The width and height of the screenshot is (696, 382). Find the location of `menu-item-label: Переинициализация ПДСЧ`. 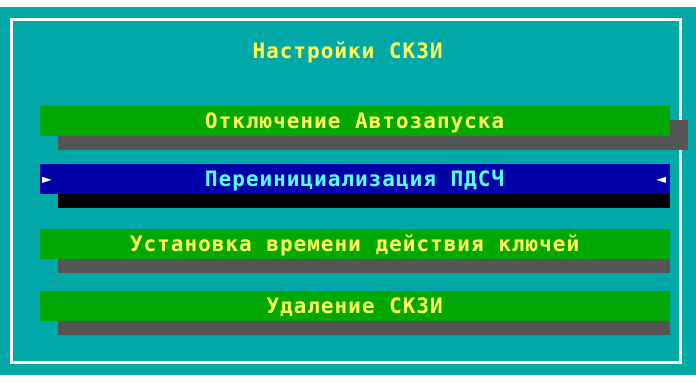

menu-item-label: Переинициализация ПДСЧ is located at coordinates (355, 179).